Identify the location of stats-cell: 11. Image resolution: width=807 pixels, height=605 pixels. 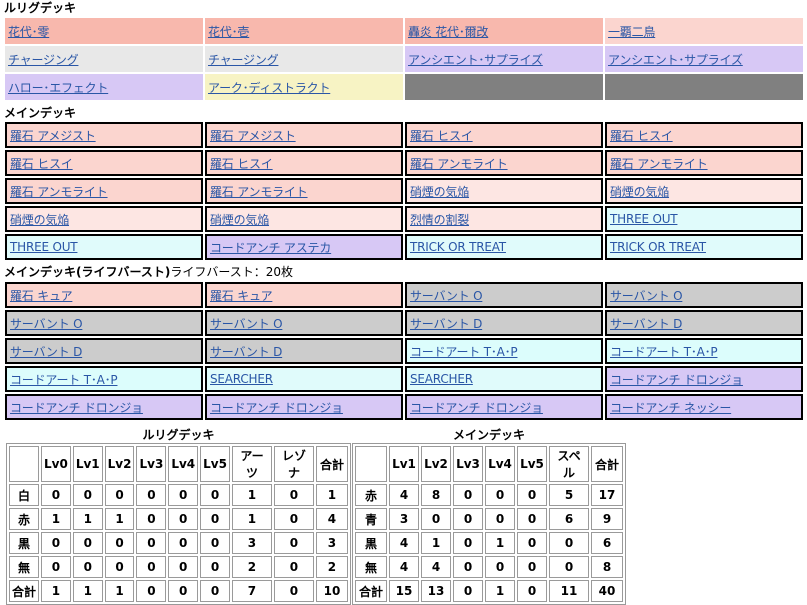
(569, 591).